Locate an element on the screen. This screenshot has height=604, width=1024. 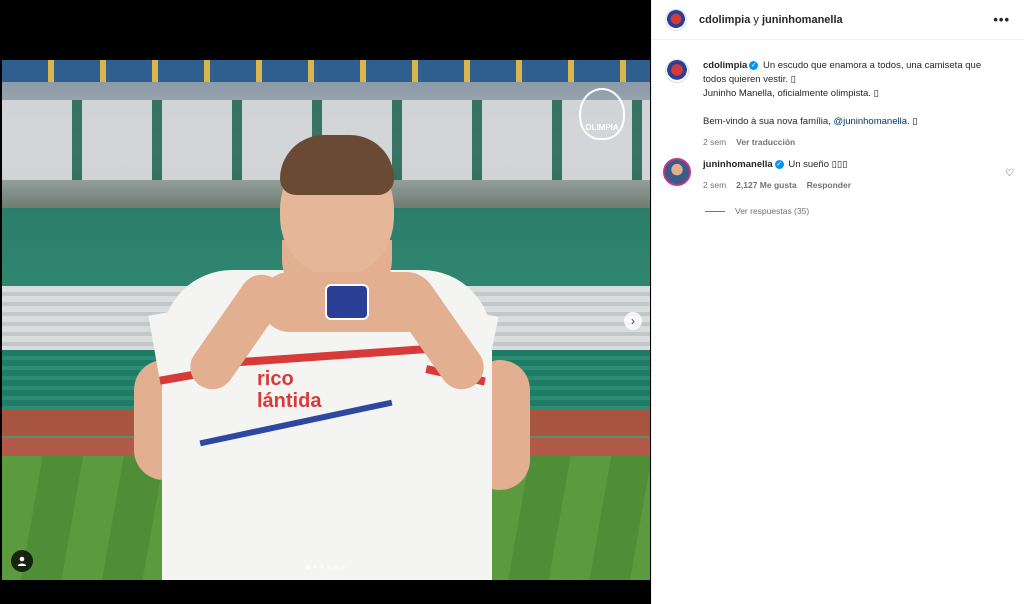
user-tag-icon is located at coordinates (22, 561).